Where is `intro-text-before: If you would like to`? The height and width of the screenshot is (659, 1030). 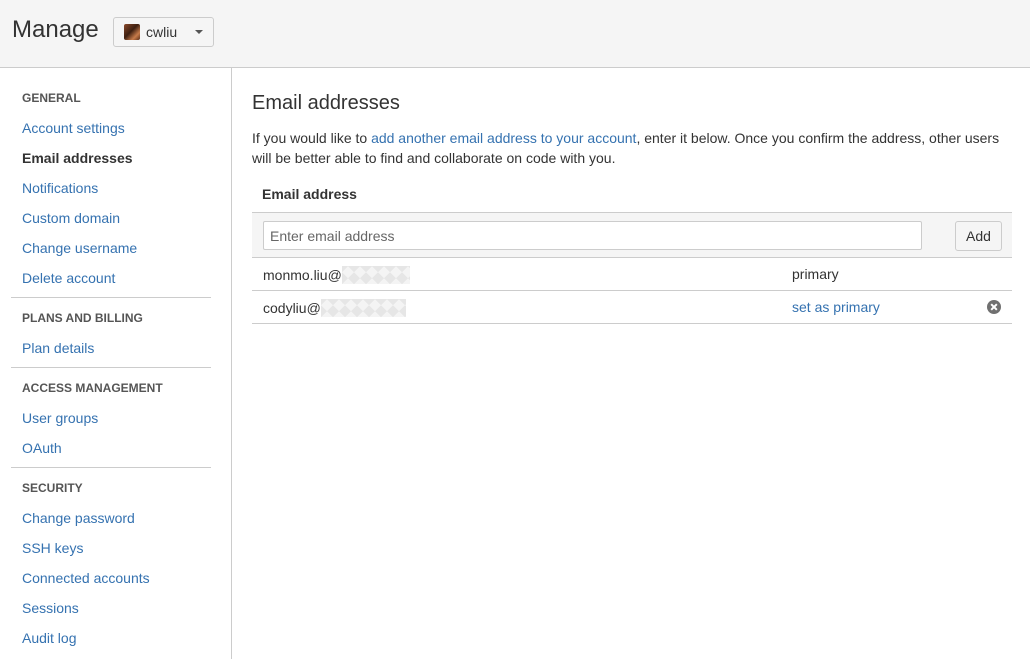
intro-text-before: If you would like to is located at coordinates (312, 138).